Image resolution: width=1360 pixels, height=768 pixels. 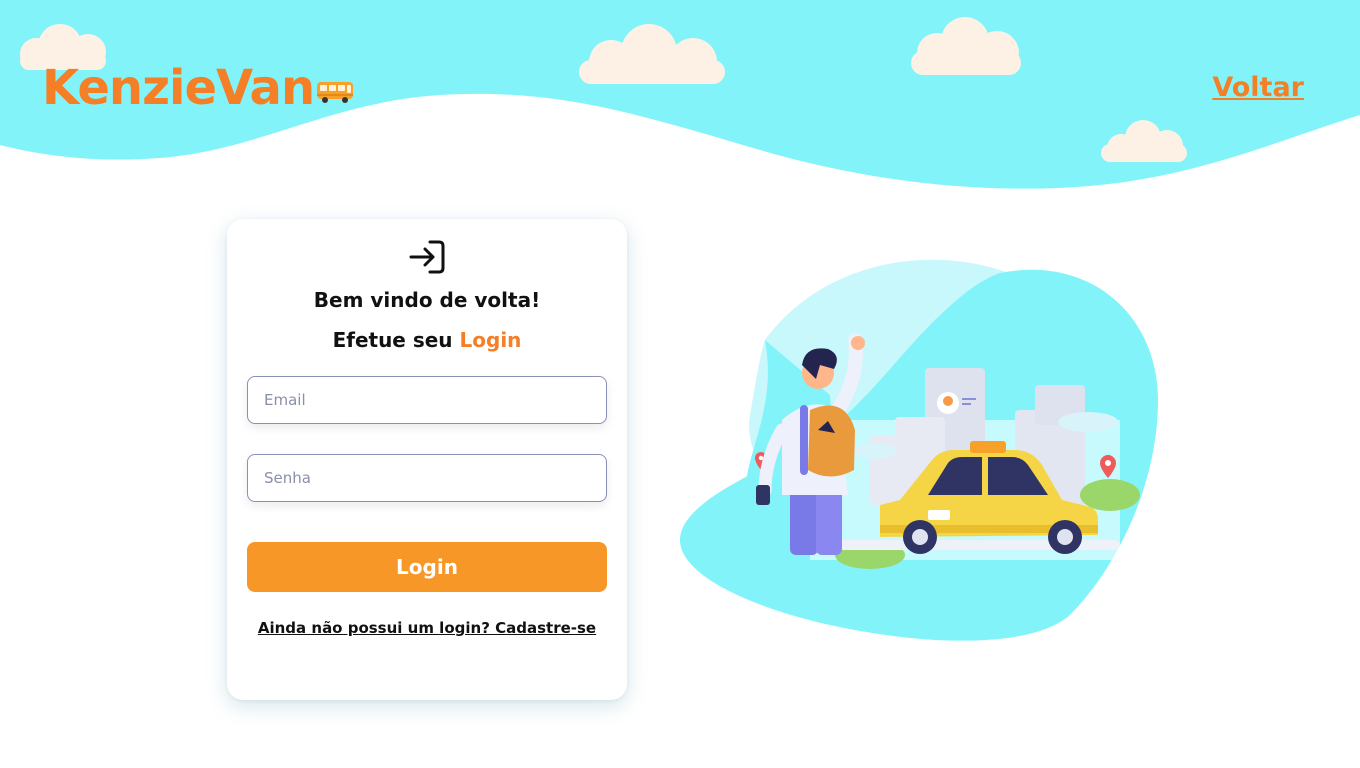 I want to click on site-logo: KenzieVan, so click(x=198, y=88).